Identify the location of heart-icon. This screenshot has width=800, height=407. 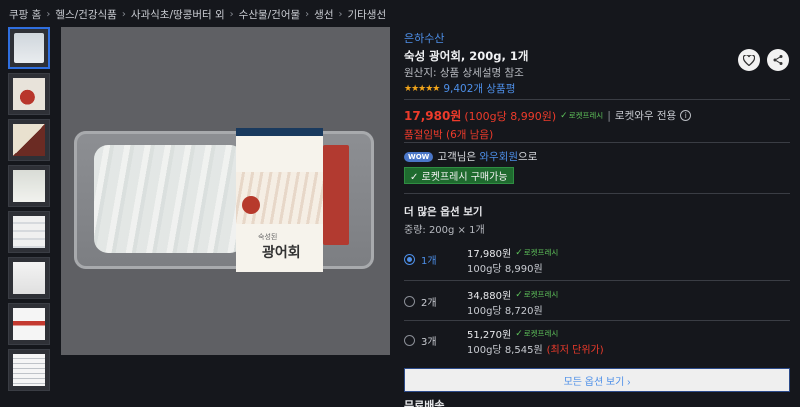
(749, 60).